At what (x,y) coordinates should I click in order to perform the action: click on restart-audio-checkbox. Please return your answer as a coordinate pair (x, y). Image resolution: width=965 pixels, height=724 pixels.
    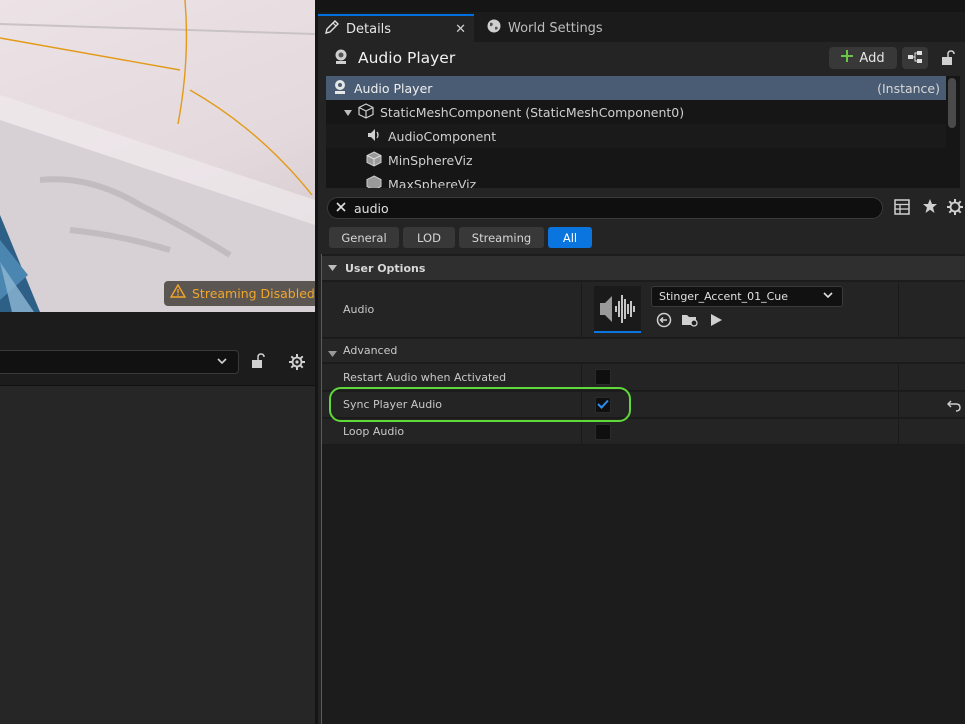
    Looking at the image, I should click on (603, 377).